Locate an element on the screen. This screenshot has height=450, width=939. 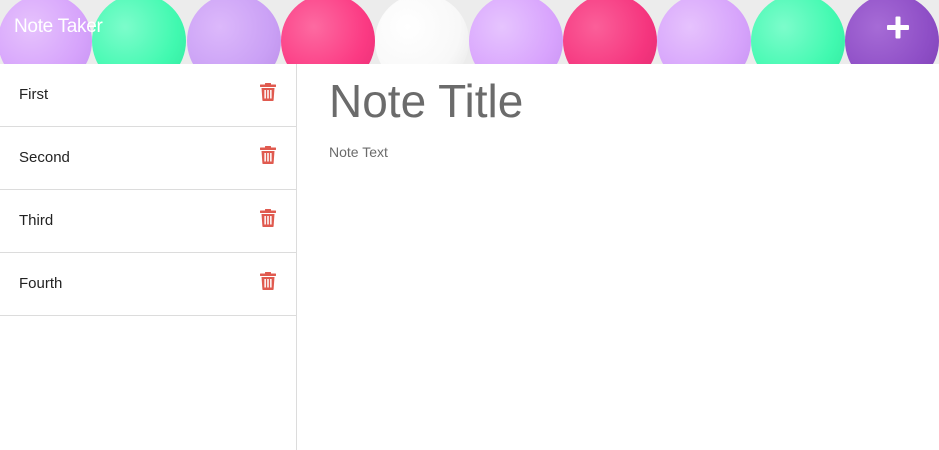
note-item-label: Fourth is located at coordinates (41, 283).